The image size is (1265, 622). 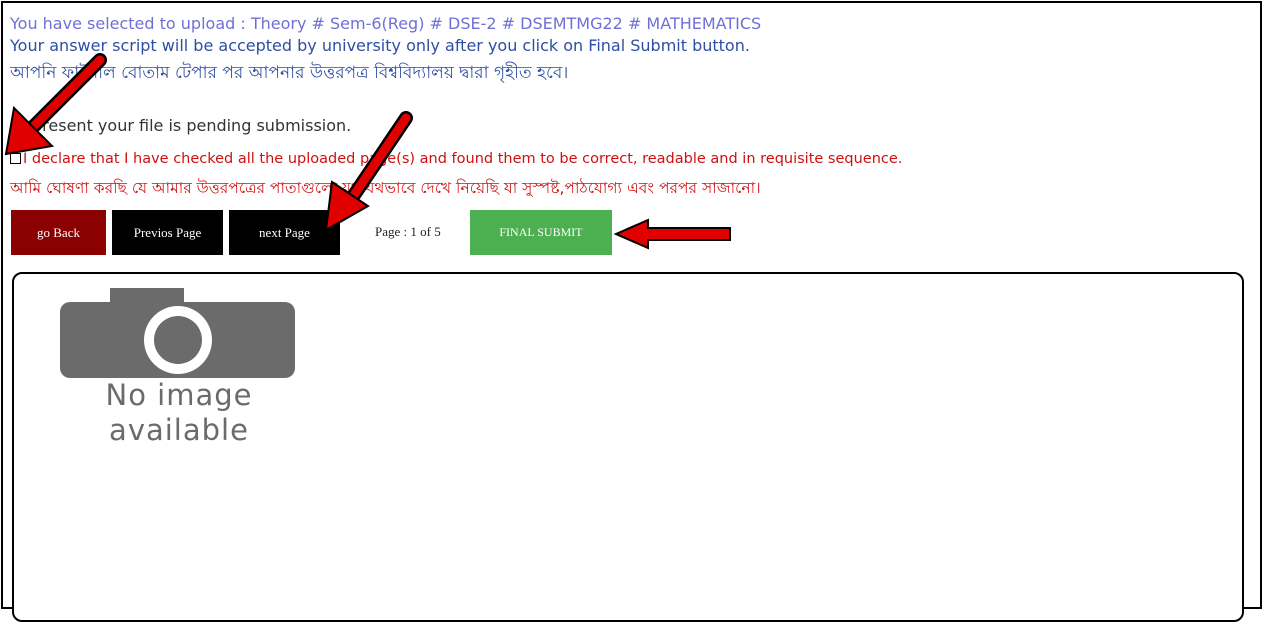 I want to click on no-image-line2: available, so click(x=179, y=430).